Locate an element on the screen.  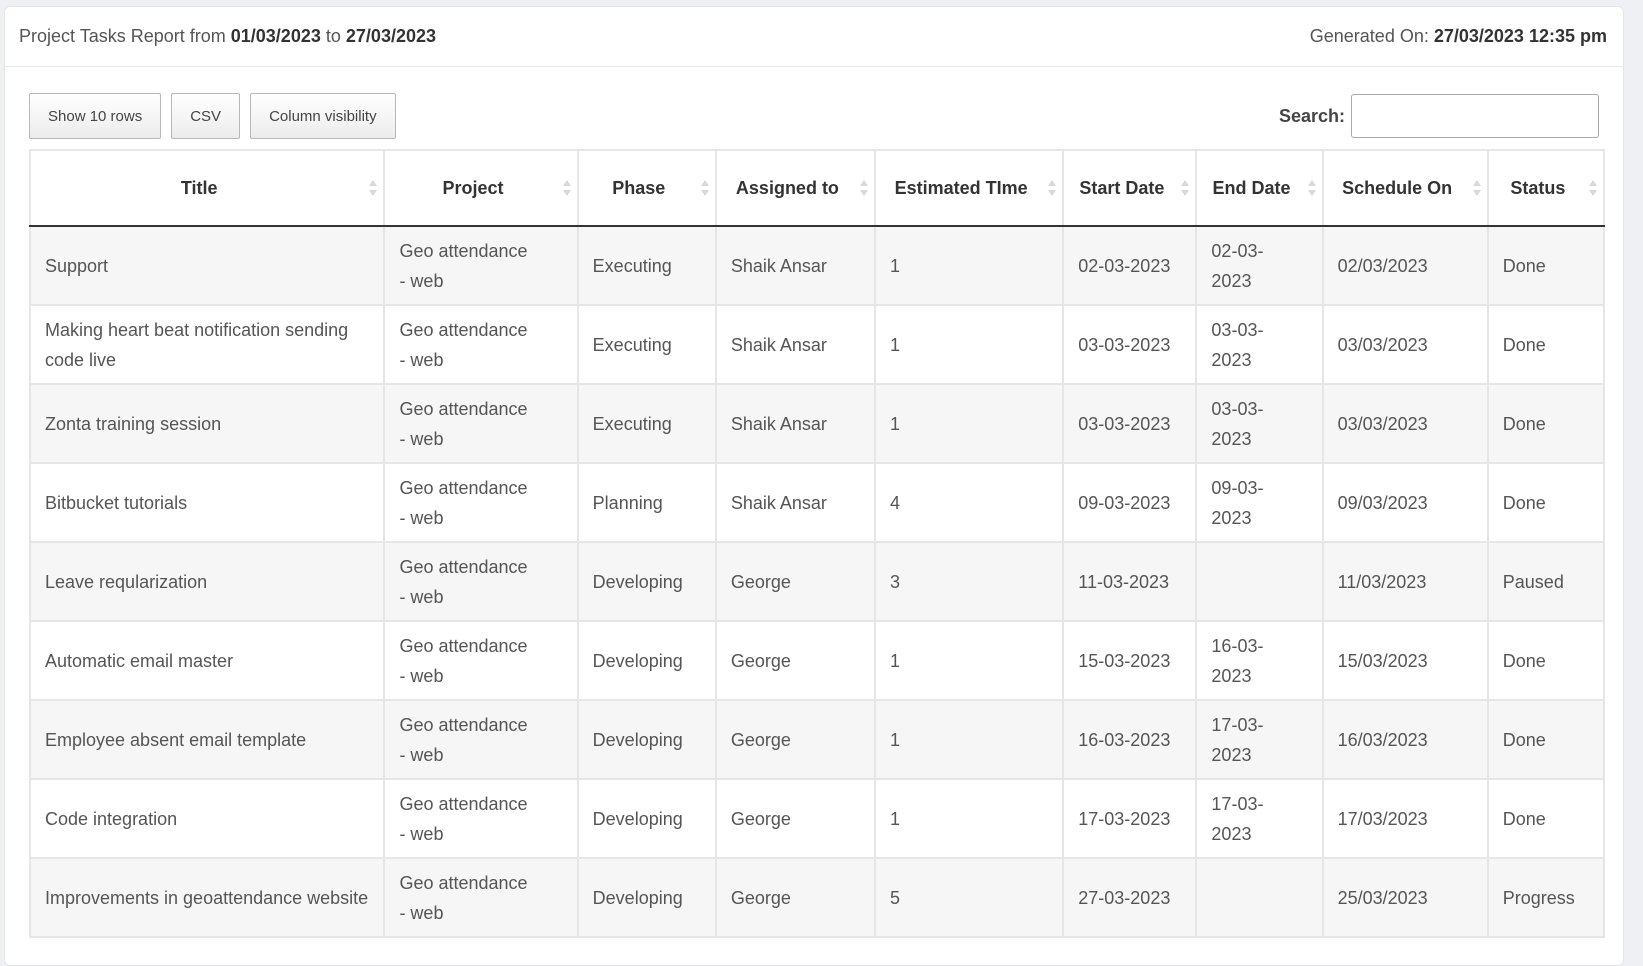
column-header-label: Assigned to is located at coordinates (787, 188).